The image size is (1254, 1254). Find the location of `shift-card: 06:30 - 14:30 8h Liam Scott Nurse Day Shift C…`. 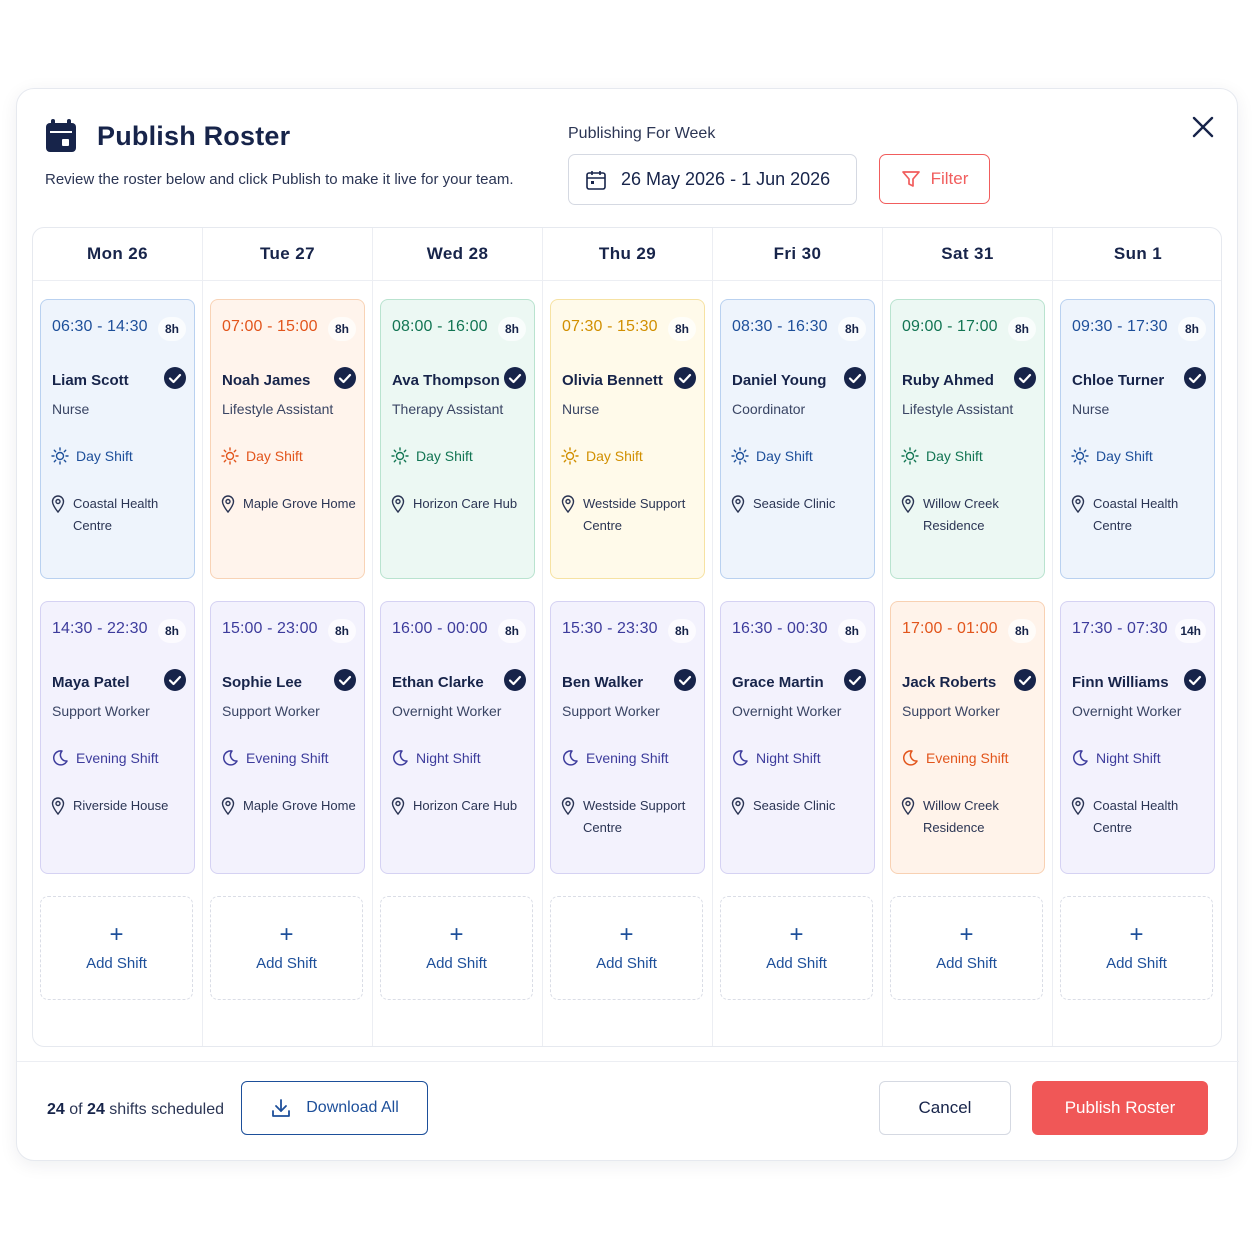

shift-card: 06:30 - 14:30 8h Liam Scott Nurse Day Shift C… is located at coordinates (117, 439).